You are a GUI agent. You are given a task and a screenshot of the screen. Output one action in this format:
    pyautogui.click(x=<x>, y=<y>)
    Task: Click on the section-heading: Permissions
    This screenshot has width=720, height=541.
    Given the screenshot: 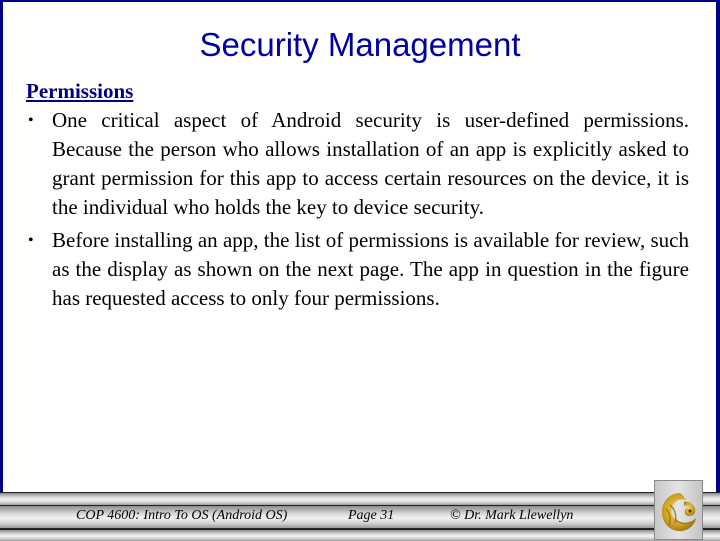 What is the action you would take?
    pyautogui.click(x=80, y=91)
    